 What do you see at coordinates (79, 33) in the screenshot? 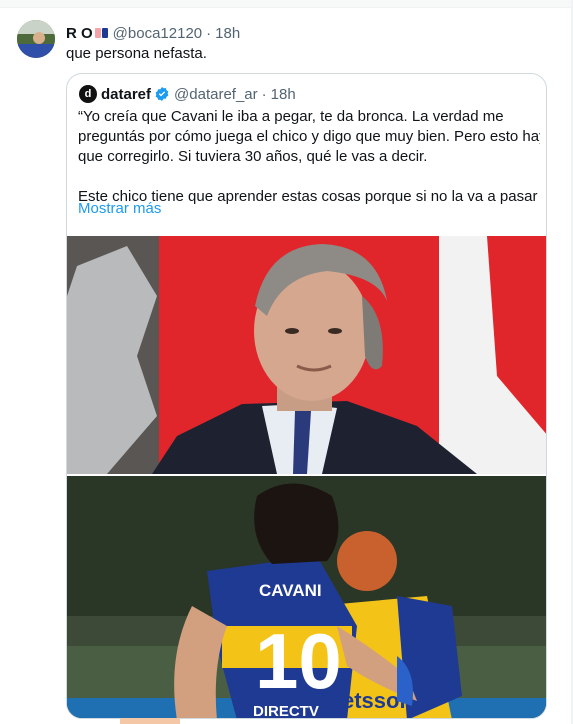
I see `display-name: R O` at bounding box center [79, 33].